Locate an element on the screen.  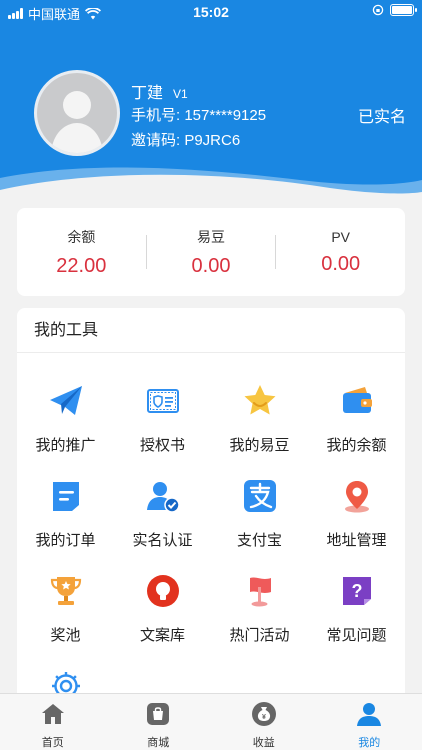
shop-bag-icon is located at coordinates (158, 714).